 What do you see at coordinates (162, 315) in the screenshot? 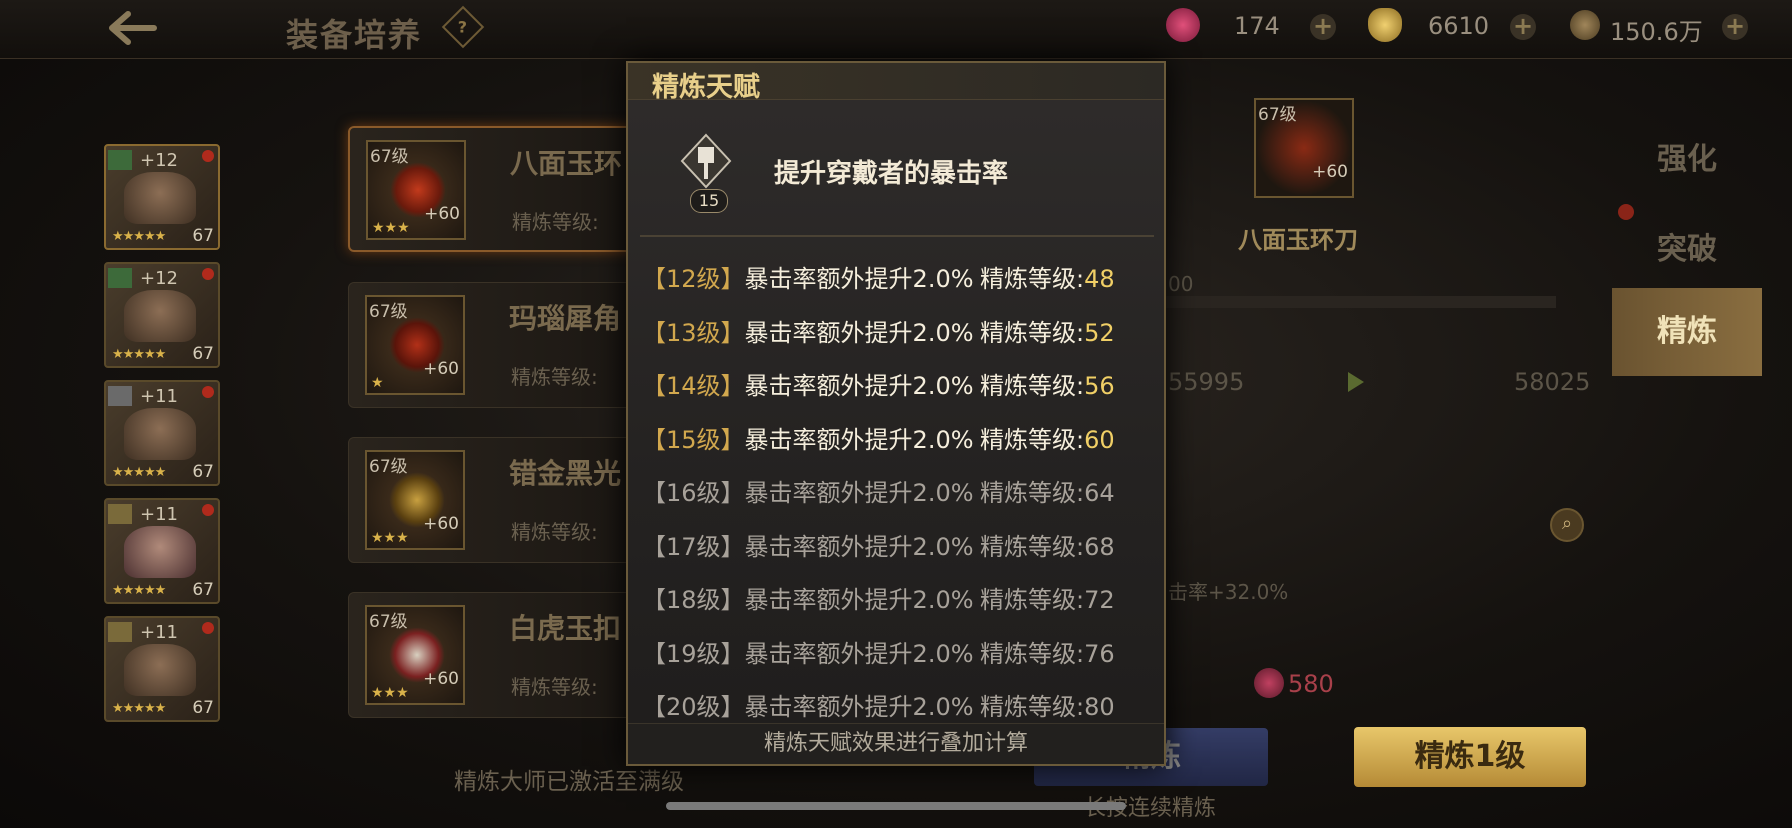
I see `hero-slot-2: +12 ★★★★★ 67` at bounding box center [162, 315].